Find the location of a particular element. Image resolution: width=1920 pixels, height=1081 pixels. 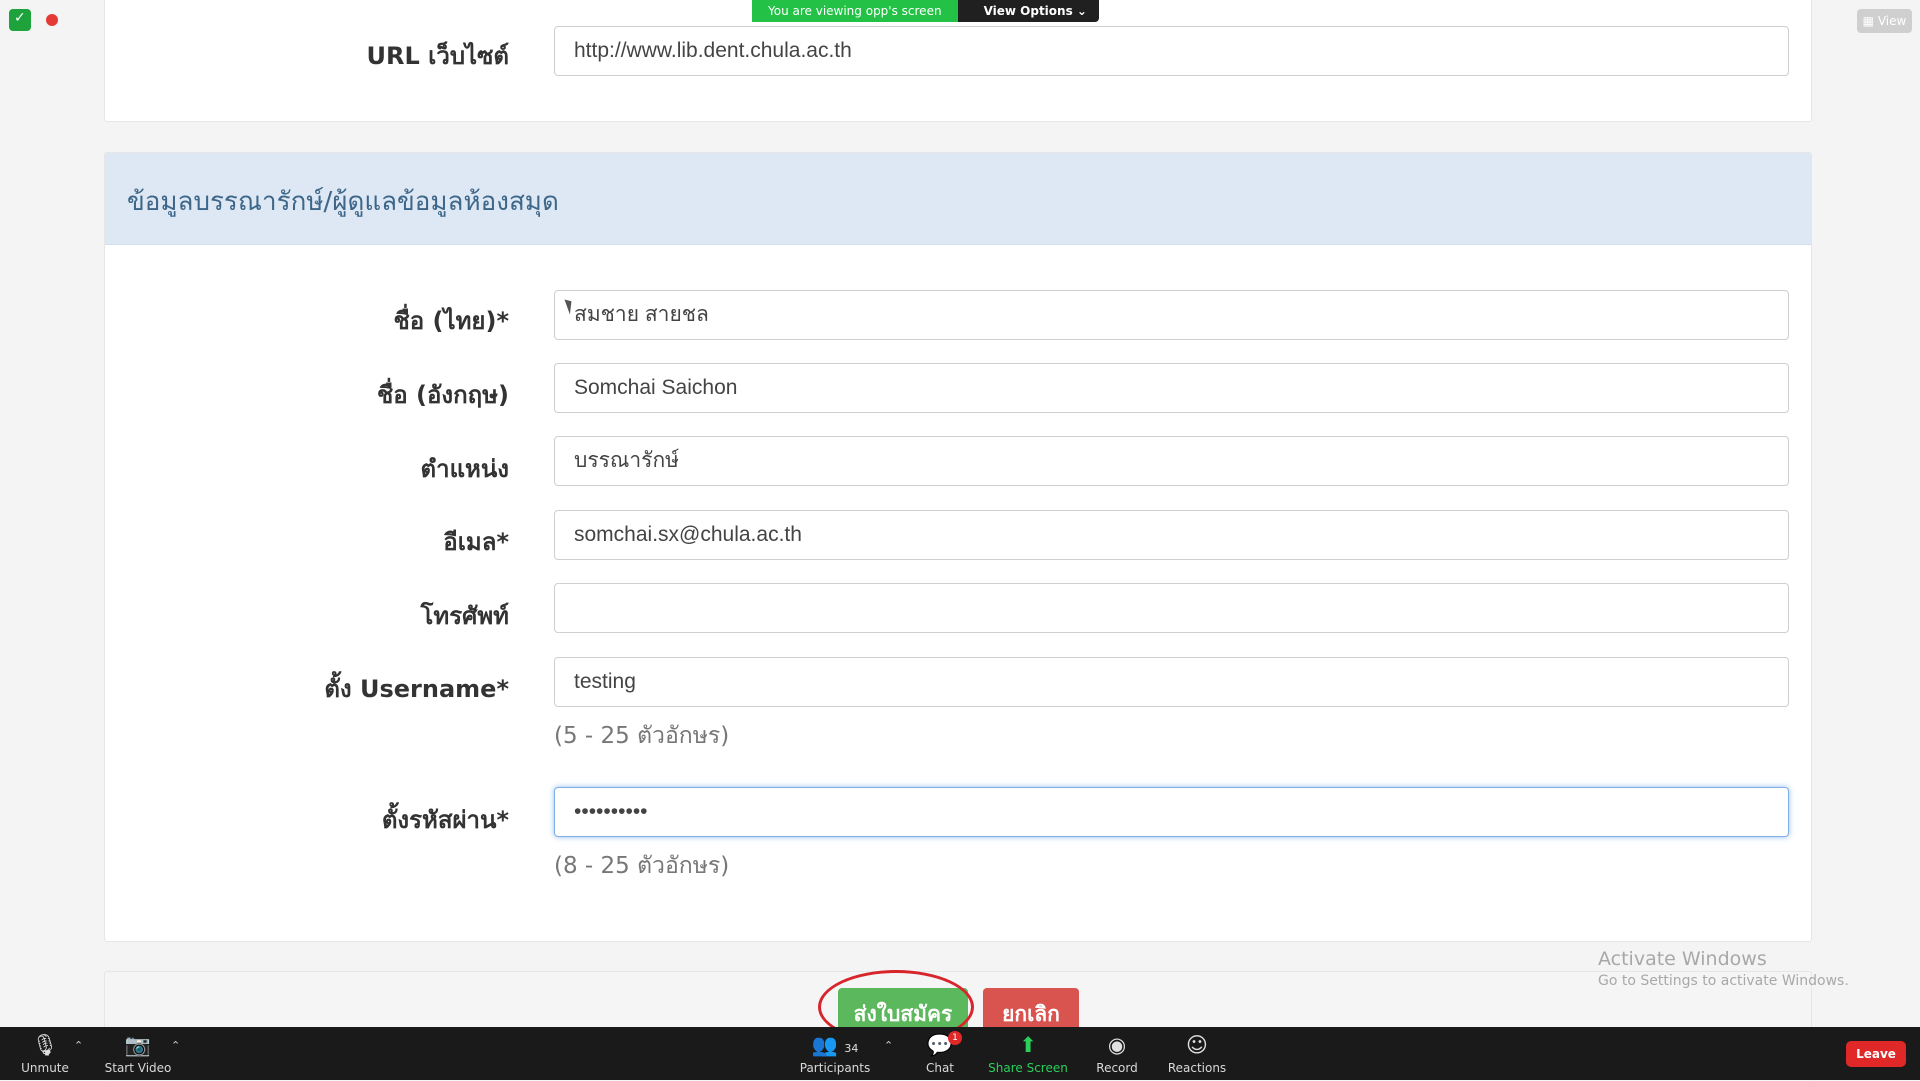

librarian-panel-heading: ข้อมูลบรรณารักษ์/ผู้ดูแลข้อมูลห้องสมุด is located at coordinates (958, 199).